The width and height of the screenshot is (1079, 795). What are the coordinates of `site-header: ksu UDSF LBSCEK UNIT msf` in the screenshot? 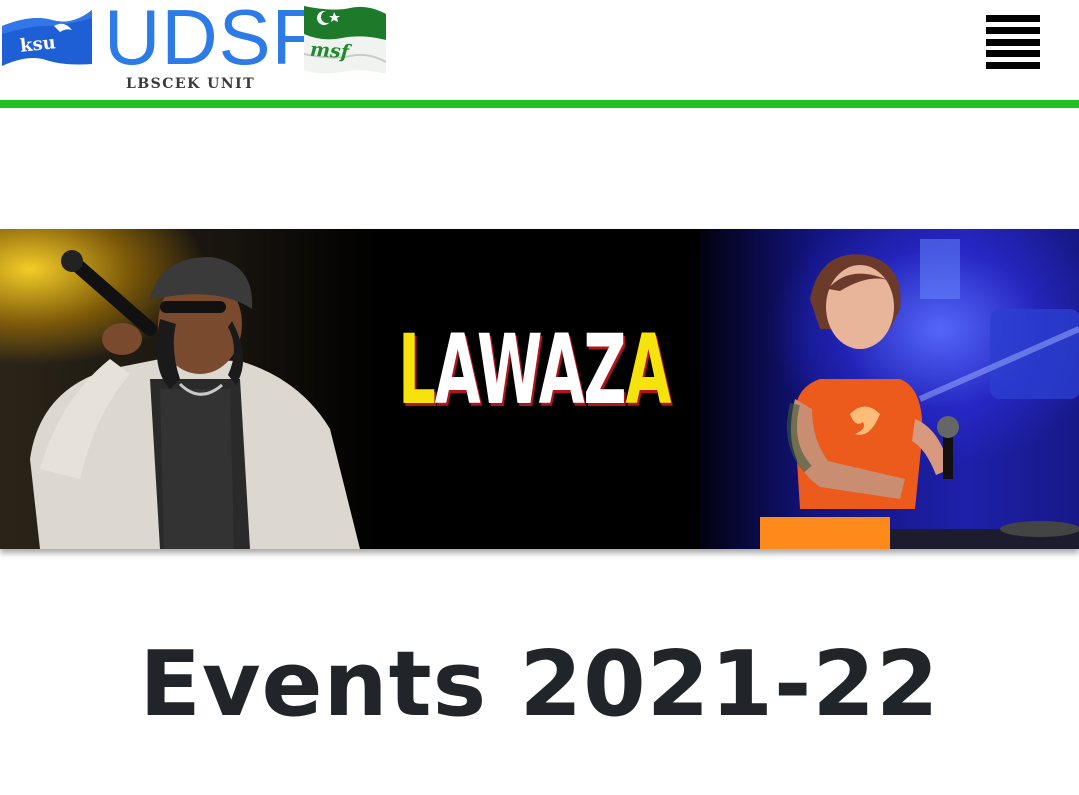 It's located at (539, 50).